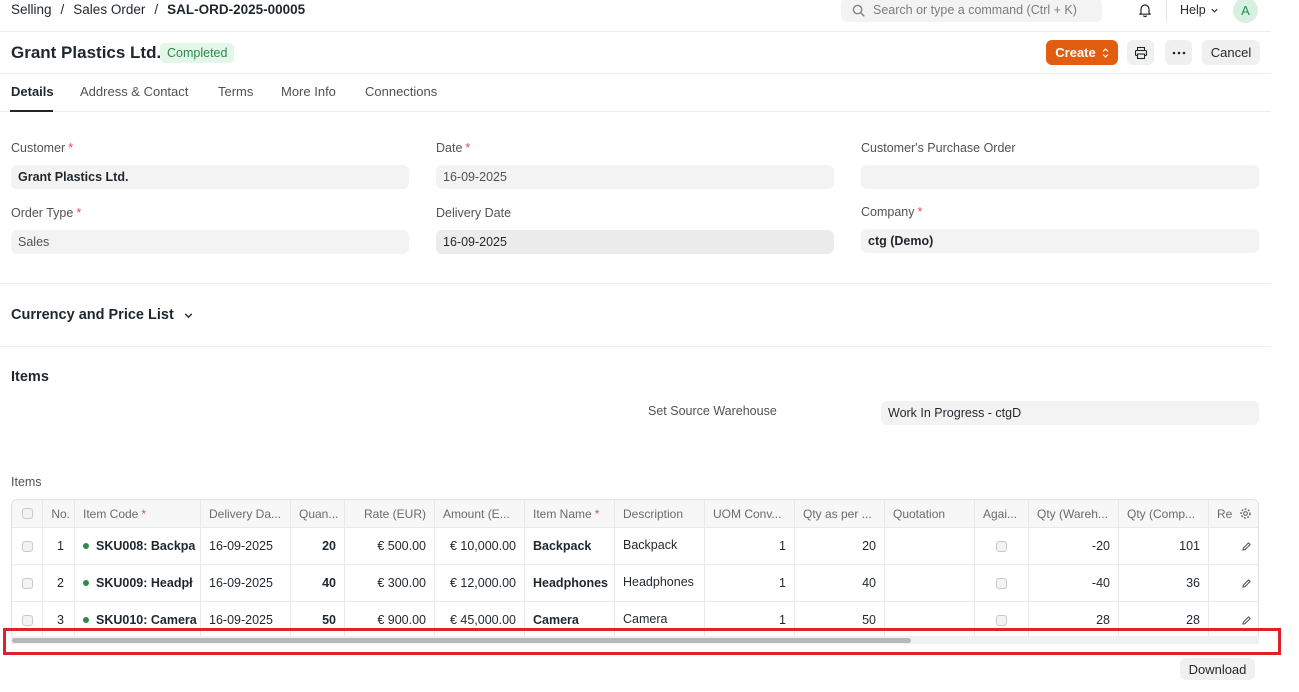 This screenshot has height=692, width=1299. What do you see at coordinates (1145, 11) in the screenshot?
I see `notification-bell-icon` at bounding box center [1145, 11].